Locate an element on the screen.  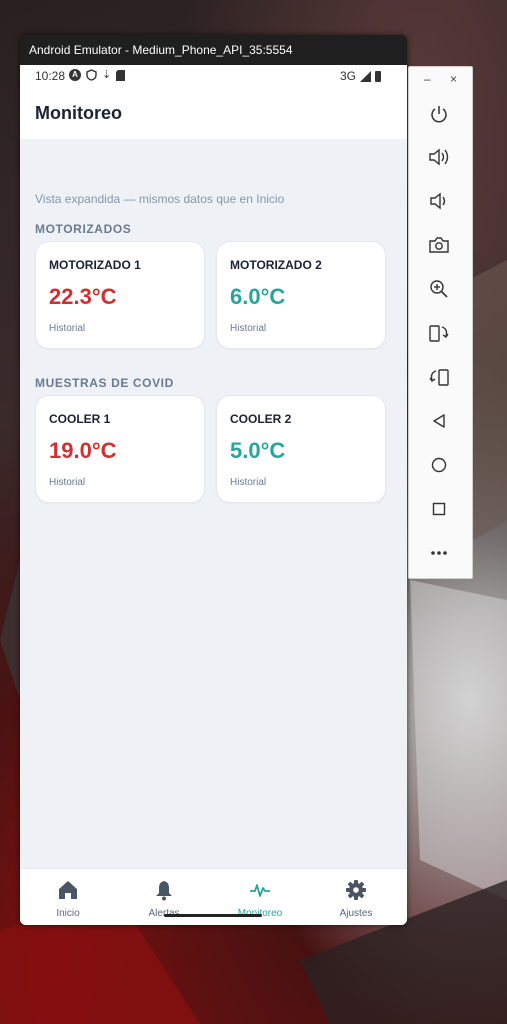
rotate-left-icon is located at coordinates (439, 333).